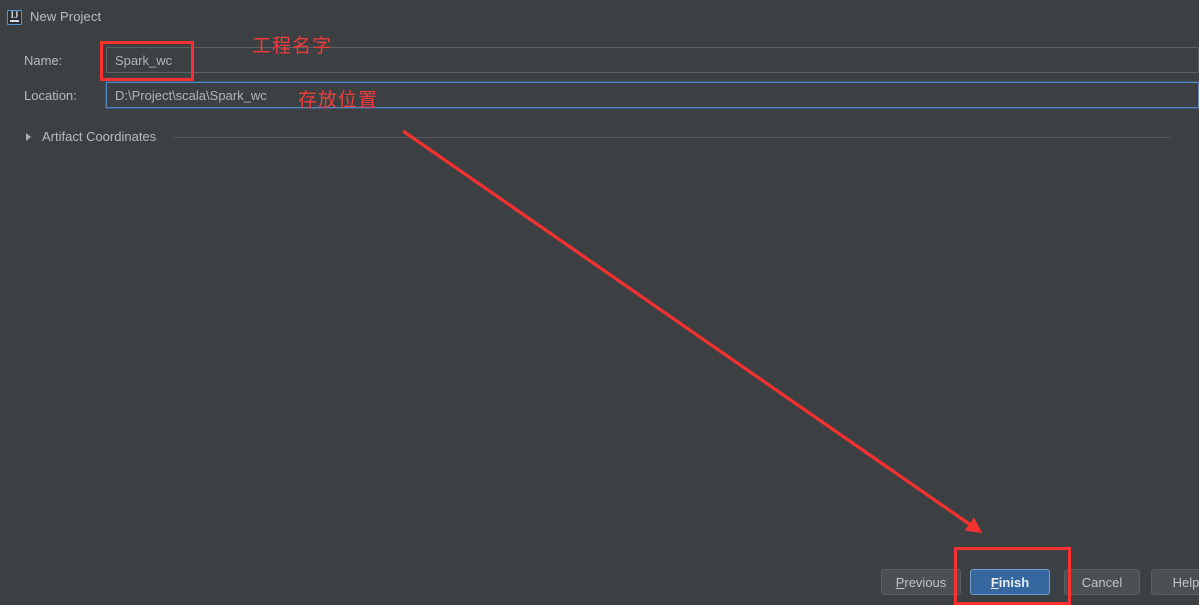  Describe the element at coordinates (900, 582) in the screenshot. I see `previous-button-mnemonic: P` at that location.